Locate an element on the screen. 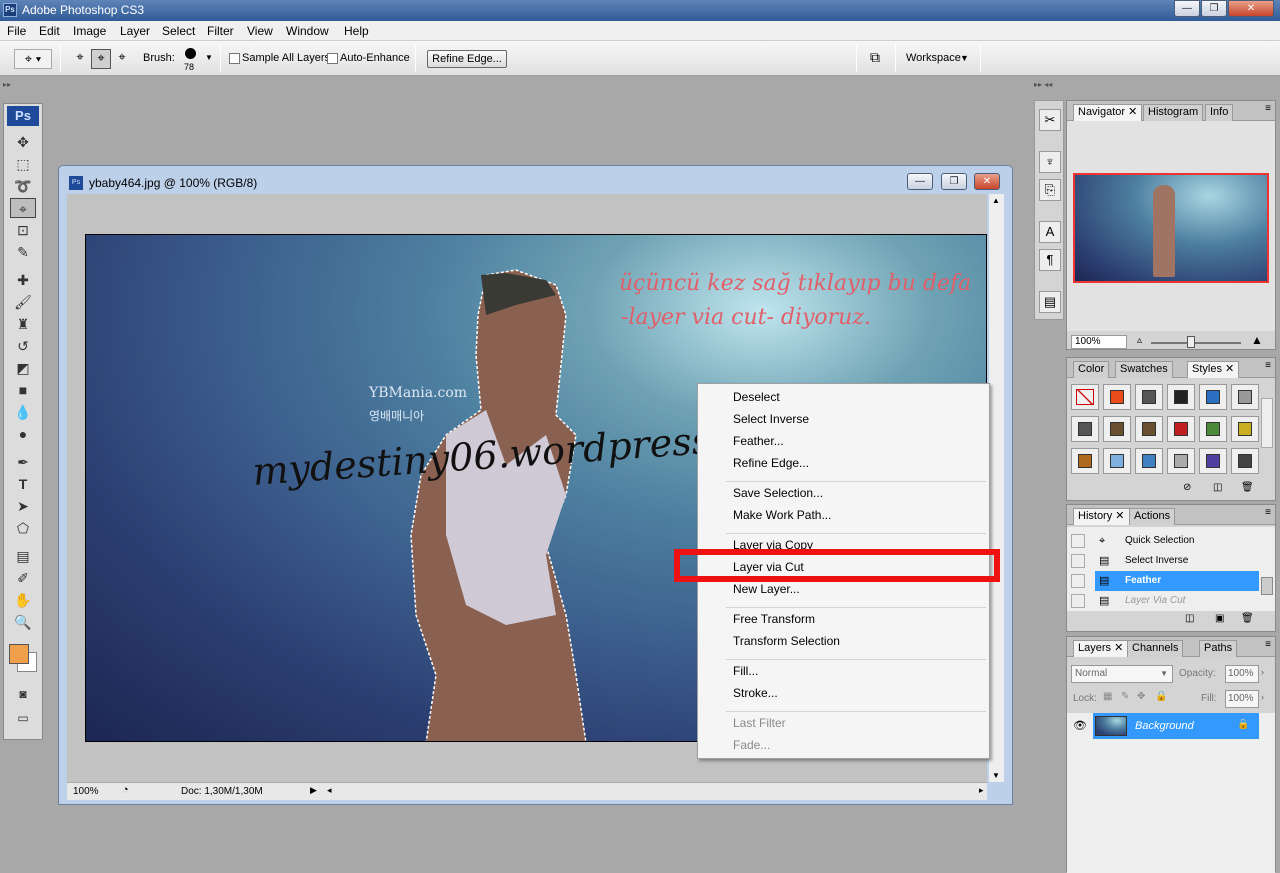  move-tool-icon: ✥ is located at coordinates (23, 142).